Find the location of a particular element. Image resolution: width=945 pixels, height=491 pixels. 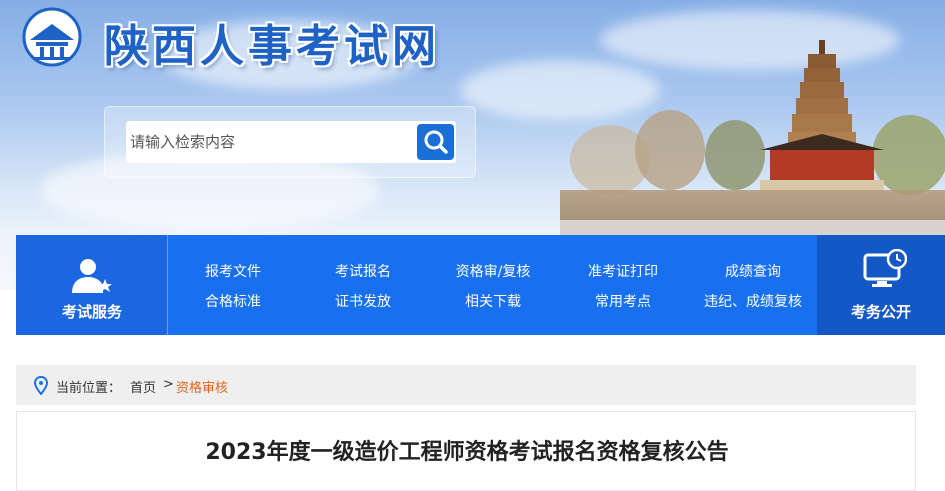

breadcrumb: 当前位置： 首页 > 资格审核 is located at coordinates (466, 385).